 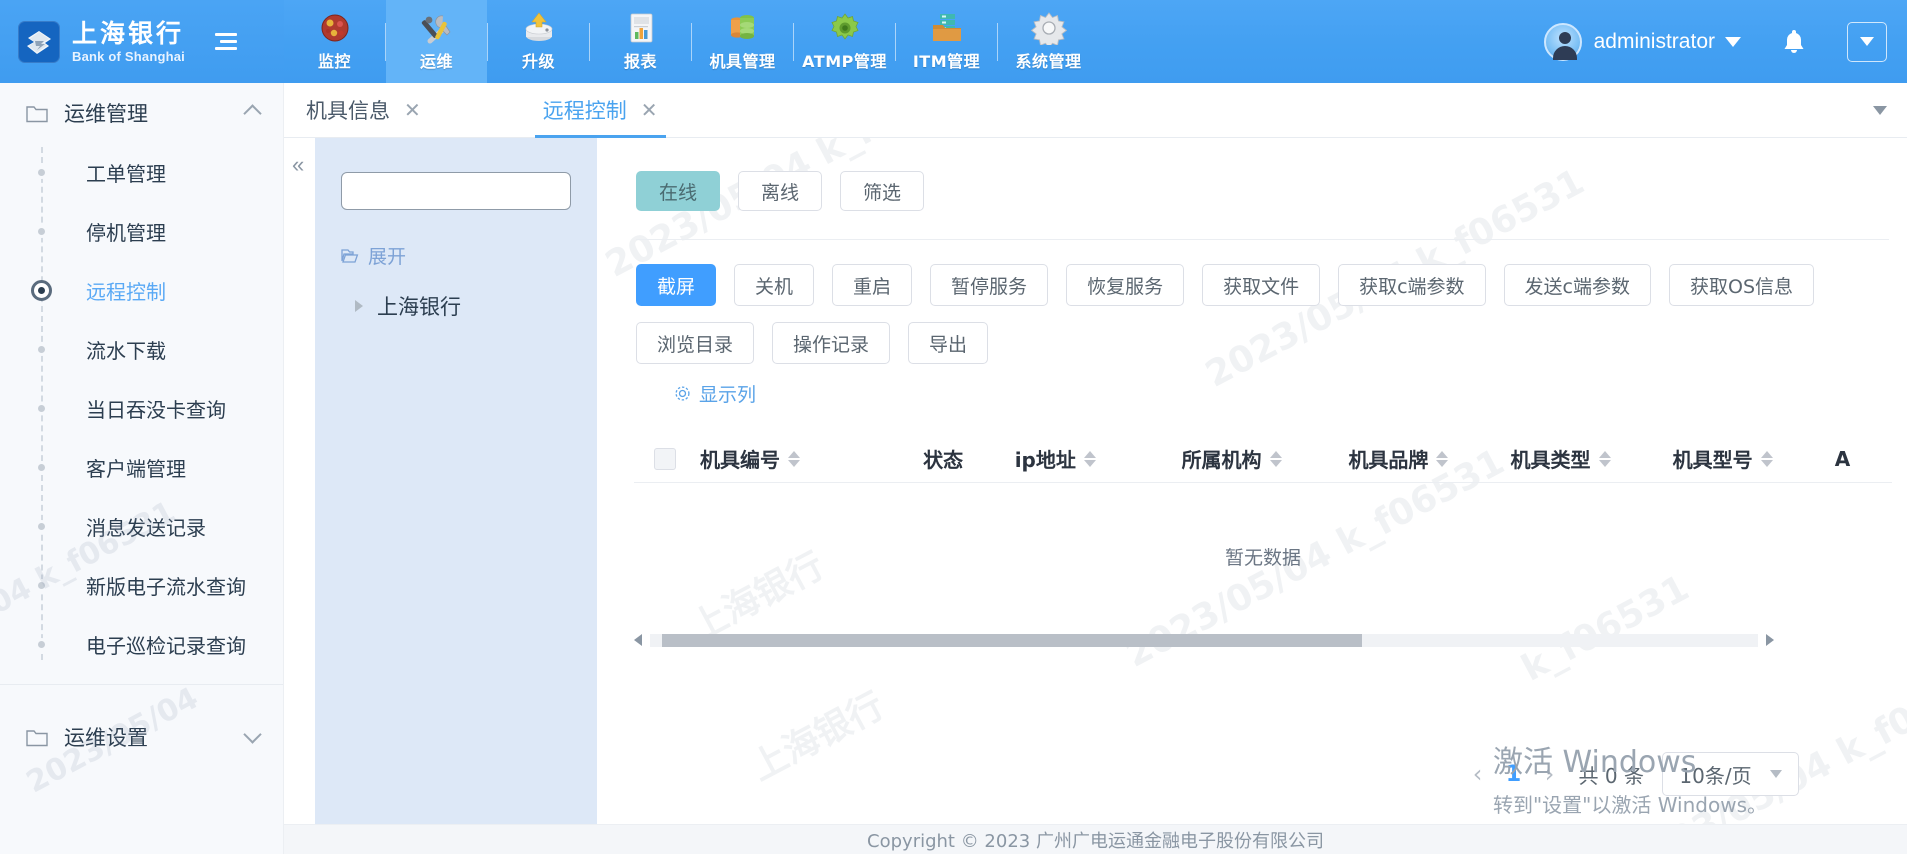 I want to click on sidebar-item-remote-control: 远程控制, so click(x=141, y=290).